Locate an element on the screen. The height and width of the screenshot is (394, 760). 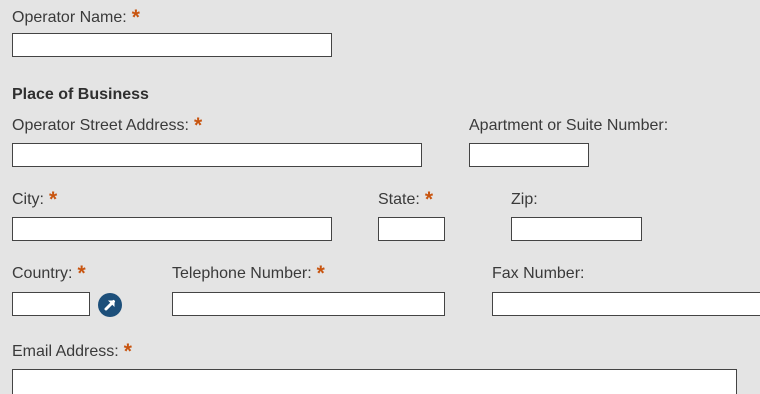
state-label-text: State: is located at coordinates (399, 199).